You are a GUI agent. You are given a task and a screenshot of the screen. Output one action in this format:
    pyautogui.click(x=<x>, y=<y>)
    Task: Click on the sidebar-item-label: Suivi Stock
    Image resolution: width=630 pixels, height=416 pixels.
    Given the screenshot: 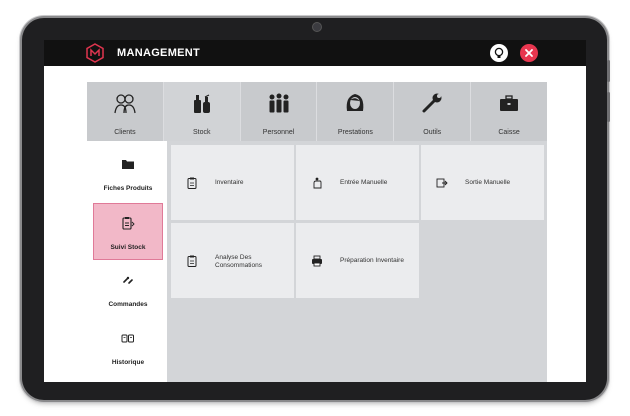 What is the action you would take?
    pyautogui.click(x=128, y=247)
    